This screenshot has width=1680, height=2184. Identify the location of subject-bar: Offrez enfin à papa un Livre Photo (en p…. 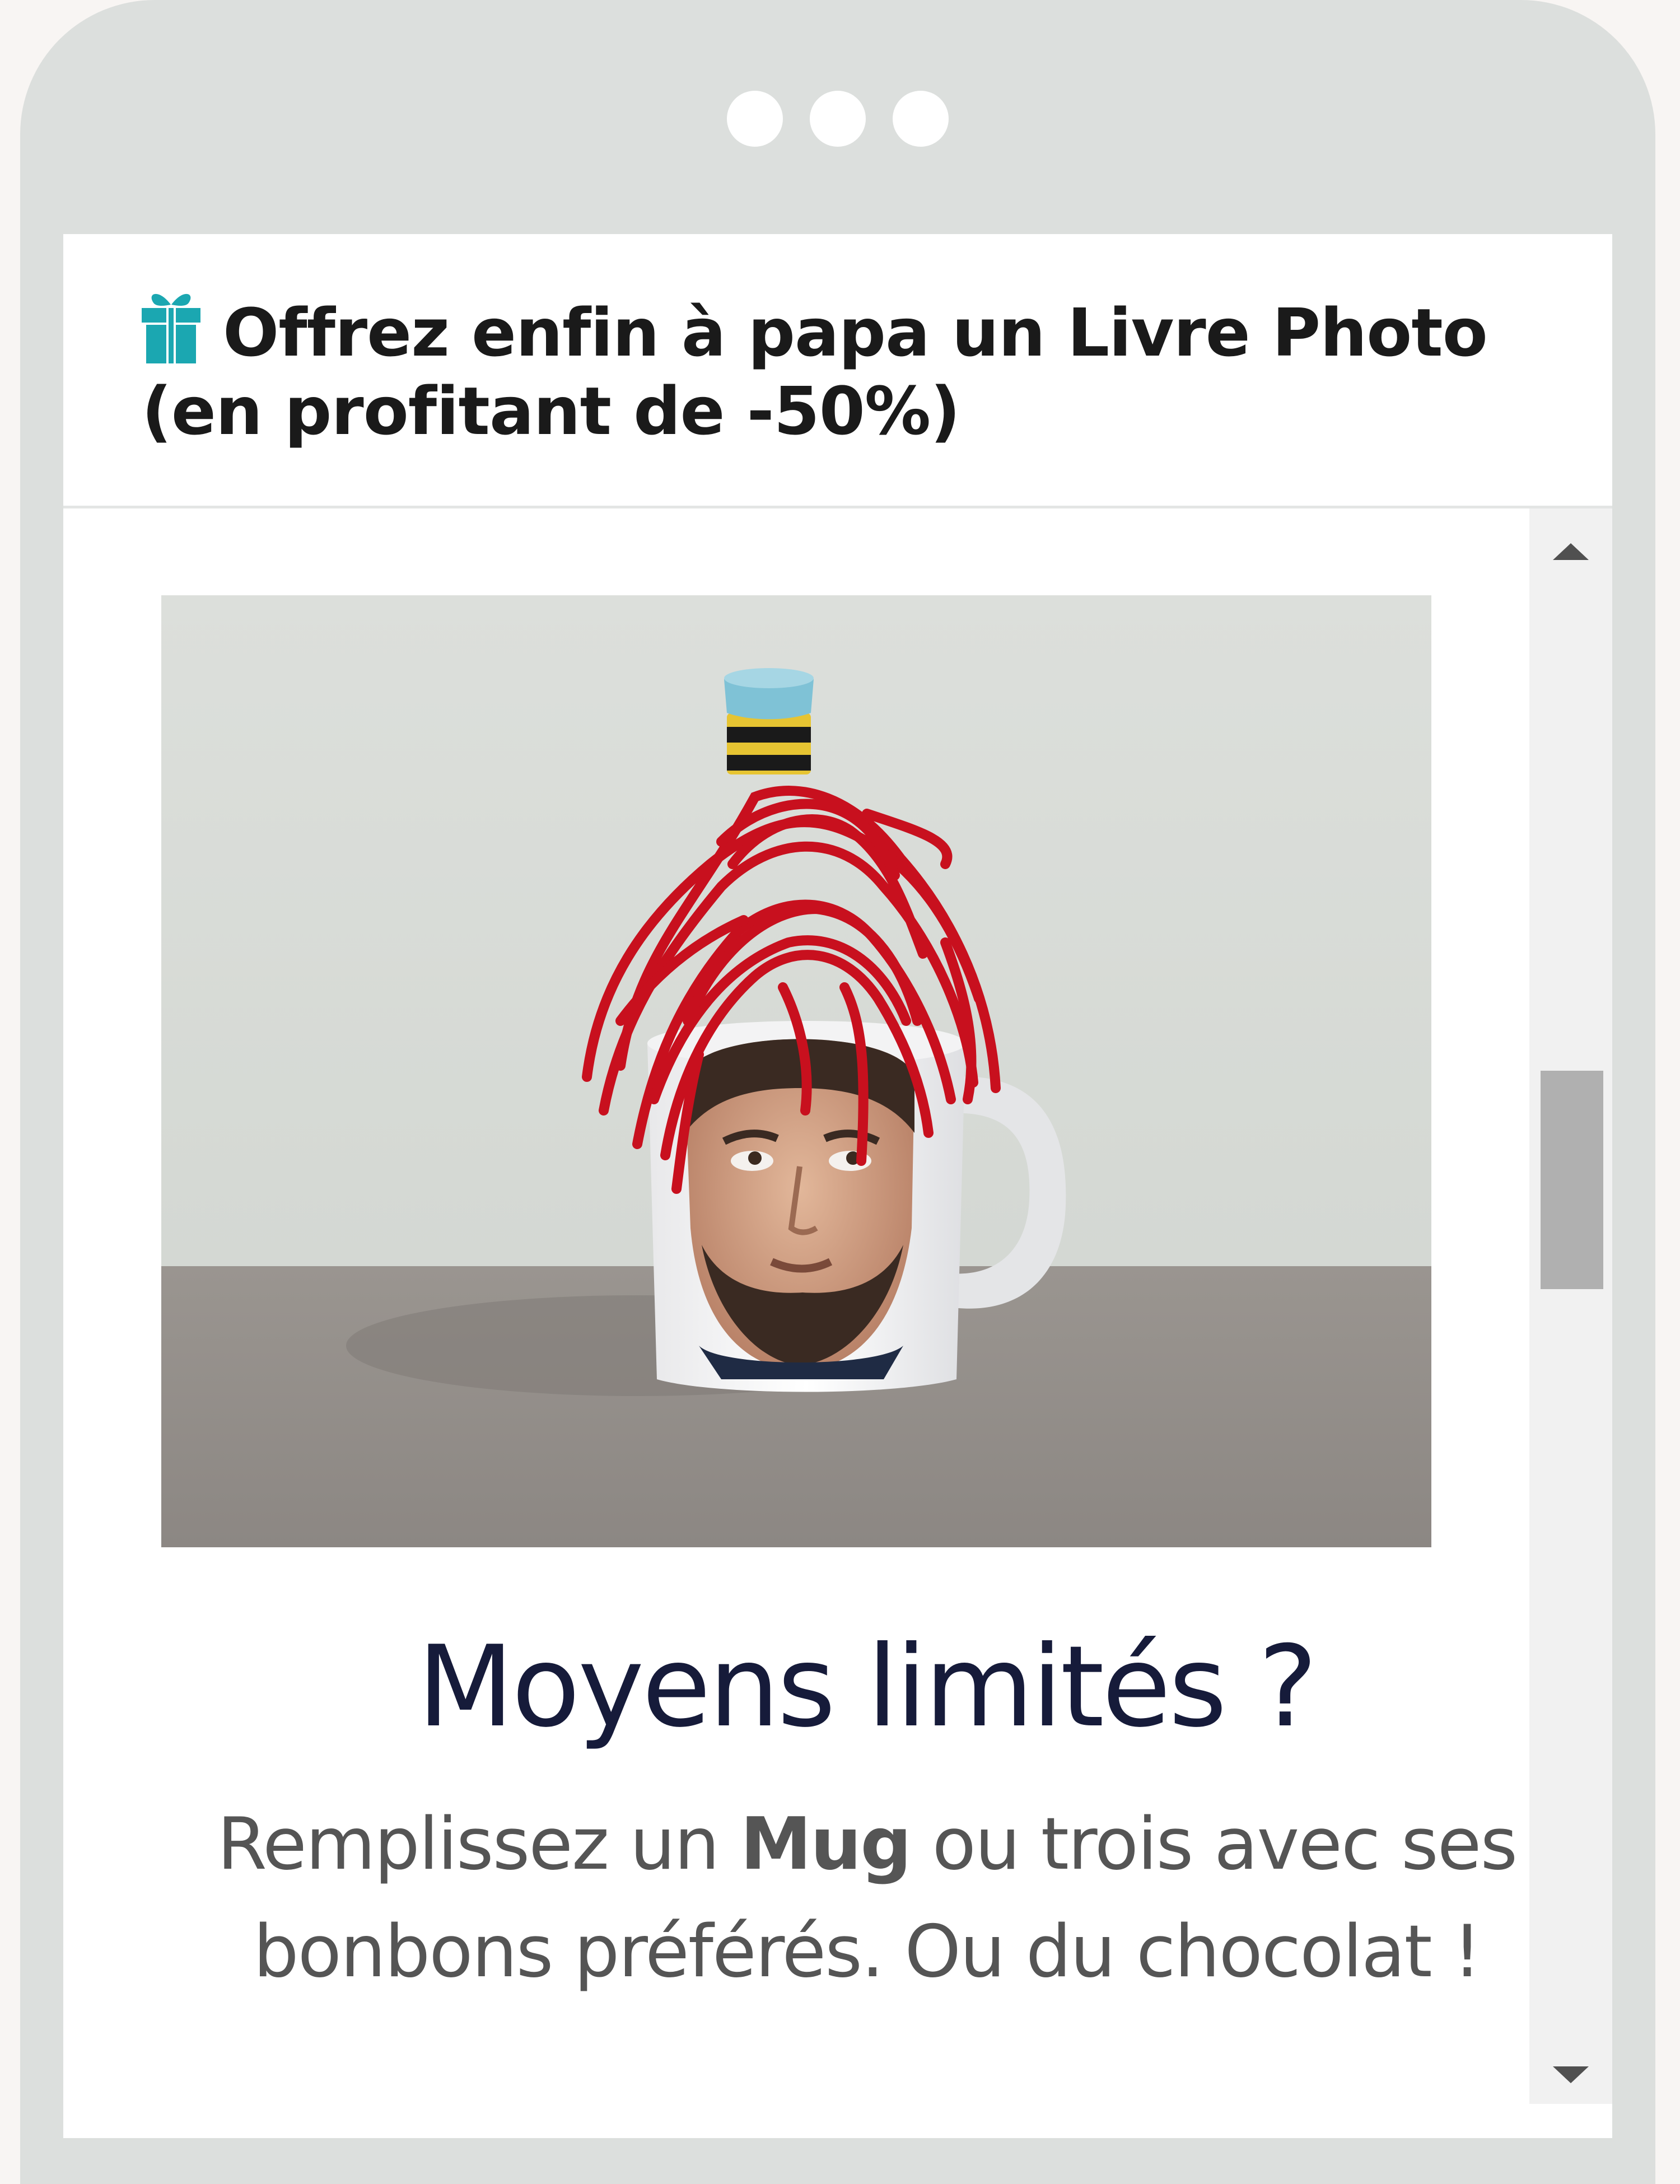
(838, 371).